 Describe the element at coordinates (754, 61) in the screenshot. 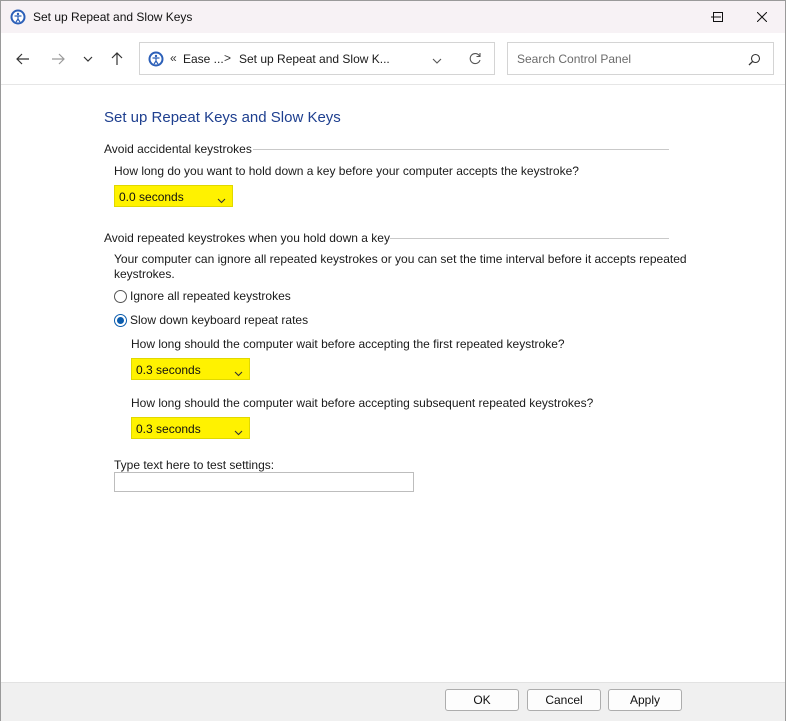

I see `search-icon` at that location.